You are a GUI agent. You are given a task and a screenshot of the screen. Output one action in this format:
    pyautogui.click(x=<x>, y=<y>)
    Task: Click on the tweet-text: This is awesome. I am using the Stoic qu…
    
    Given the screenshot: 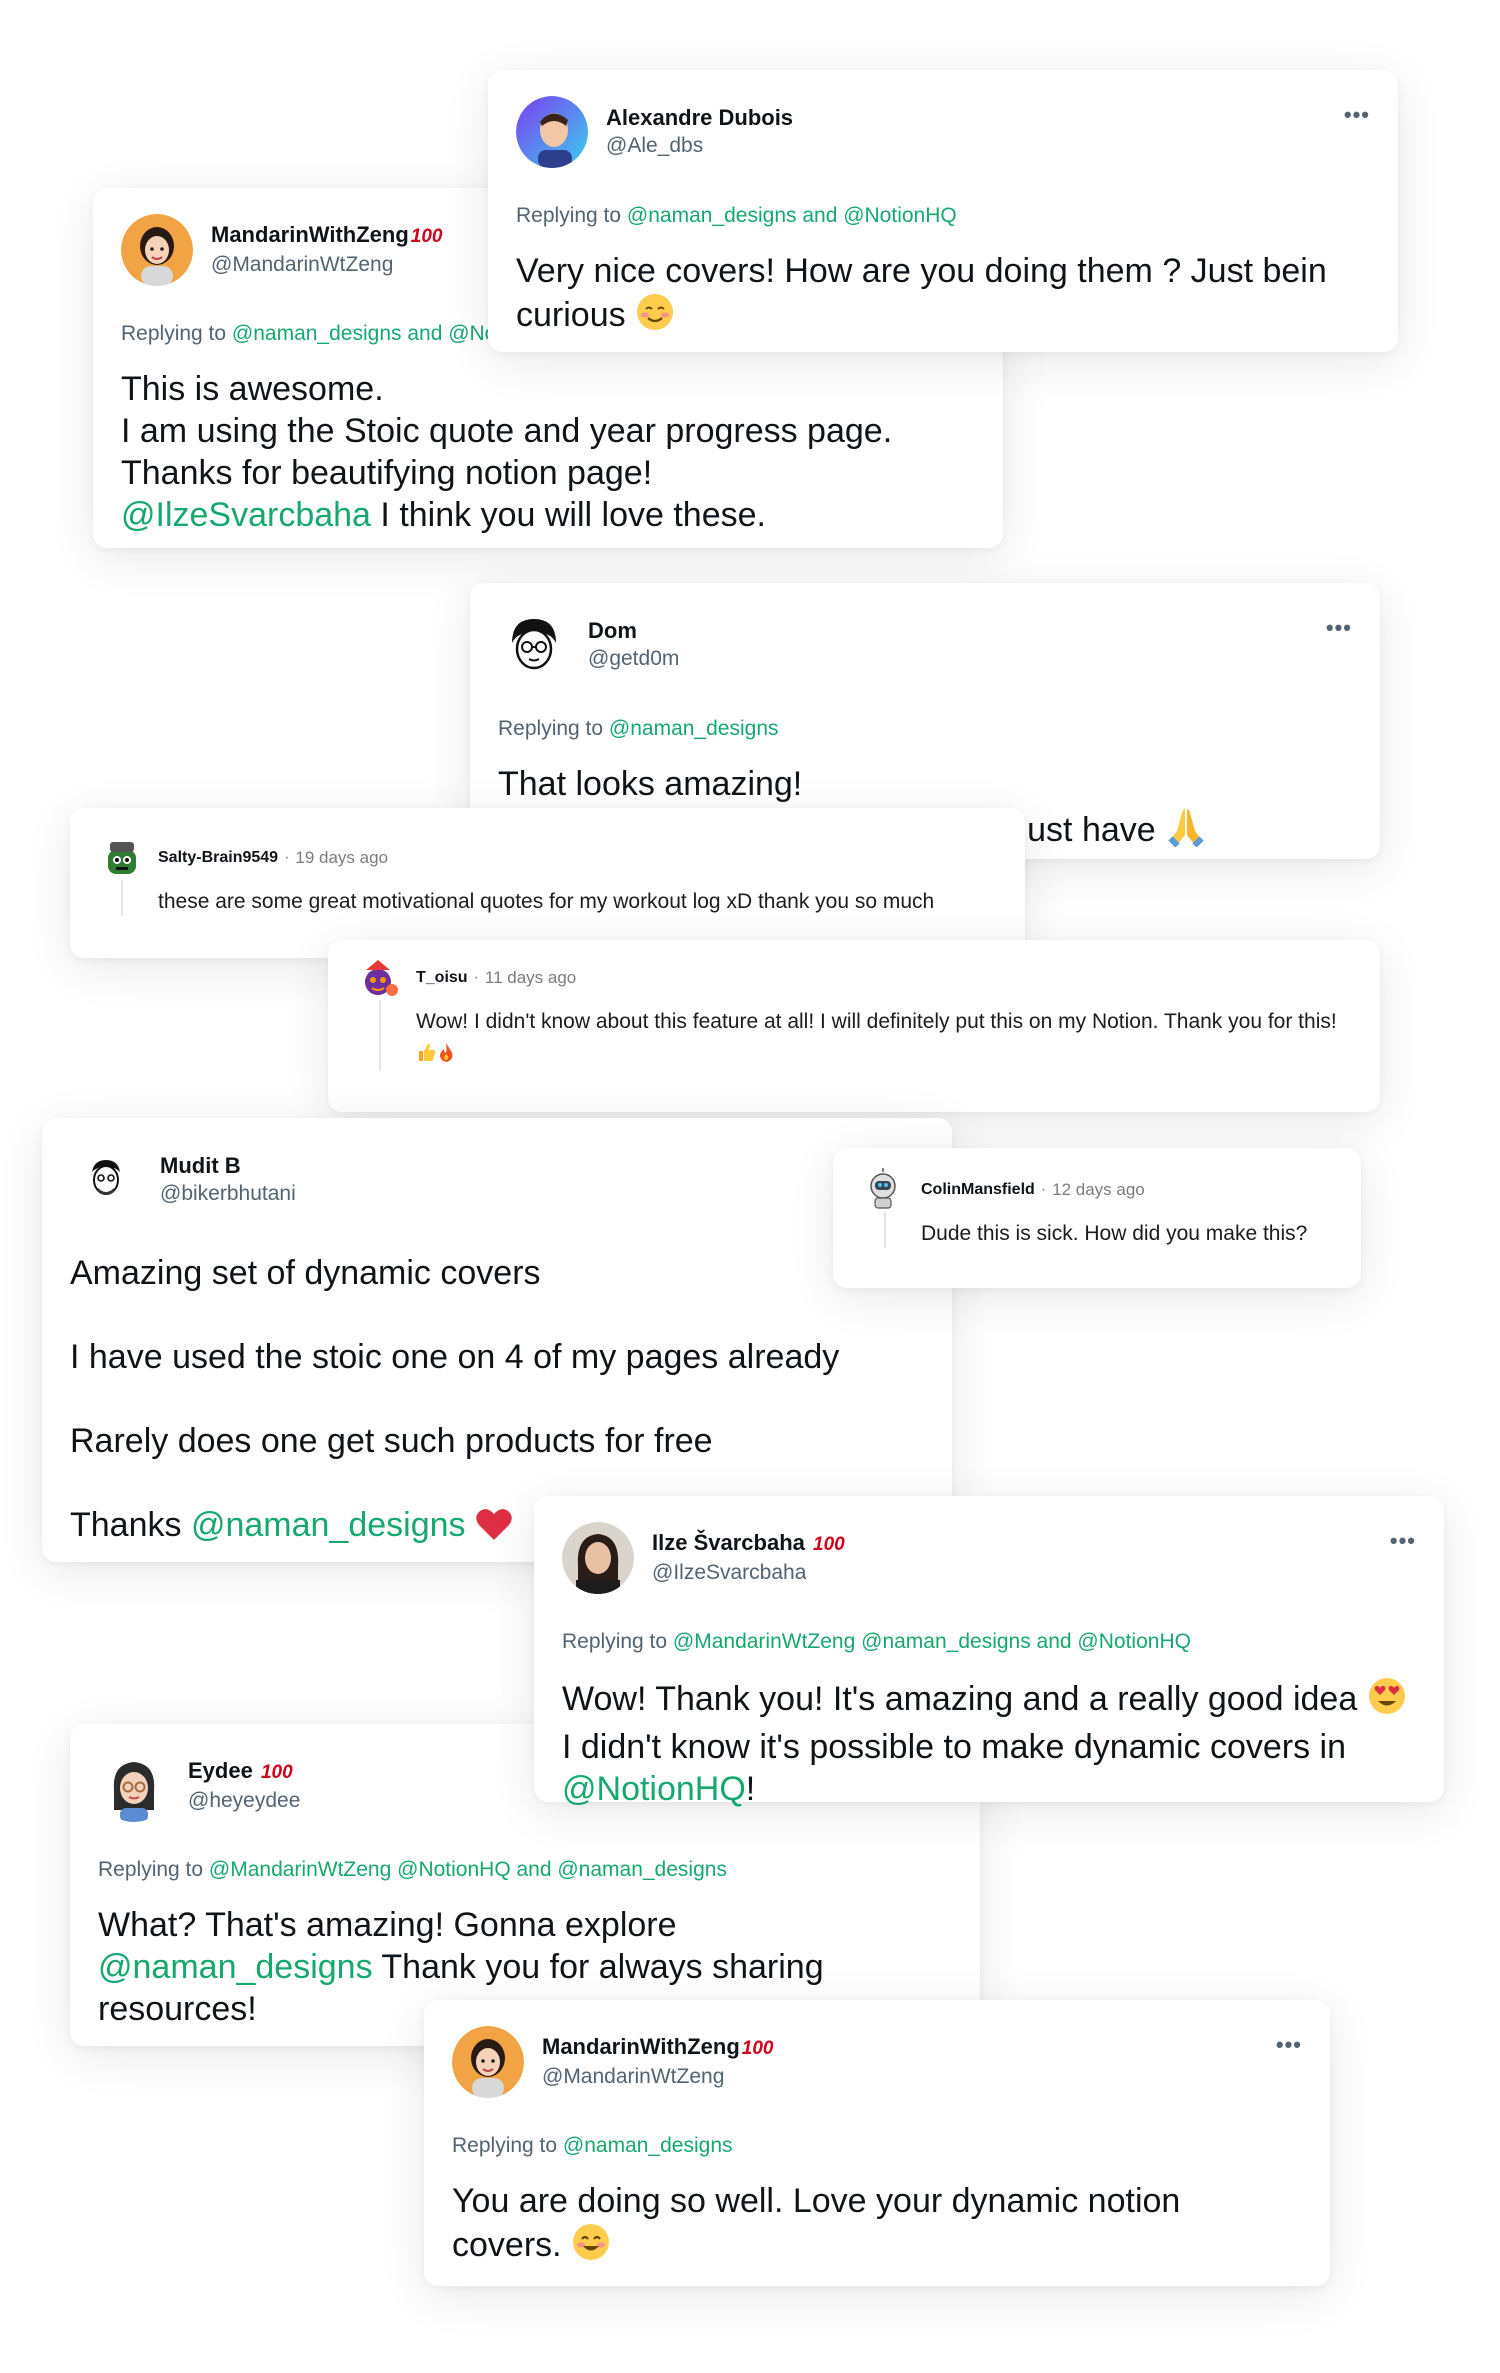 What is the action you would take?
    pyautogui.click(x=507, y=452)
    